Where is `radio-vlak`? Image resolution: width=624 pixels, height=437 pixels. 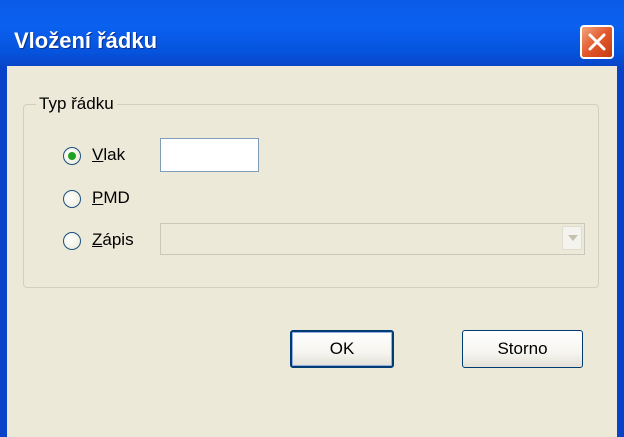 radio-vlak is located at coordinates (72, 156).